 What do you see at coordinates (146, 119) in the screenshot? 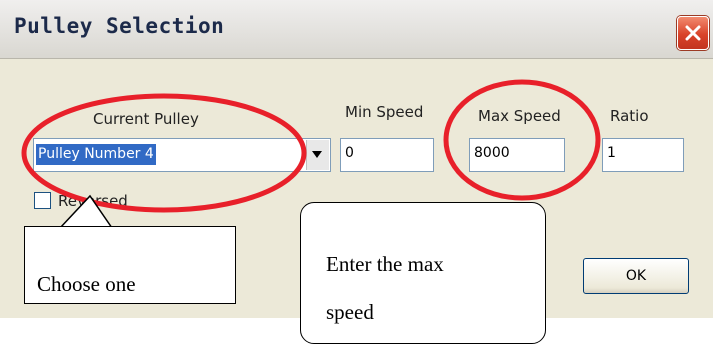
I see `current-pulley-label: Current Pulley` at bounding box center [146, 119].